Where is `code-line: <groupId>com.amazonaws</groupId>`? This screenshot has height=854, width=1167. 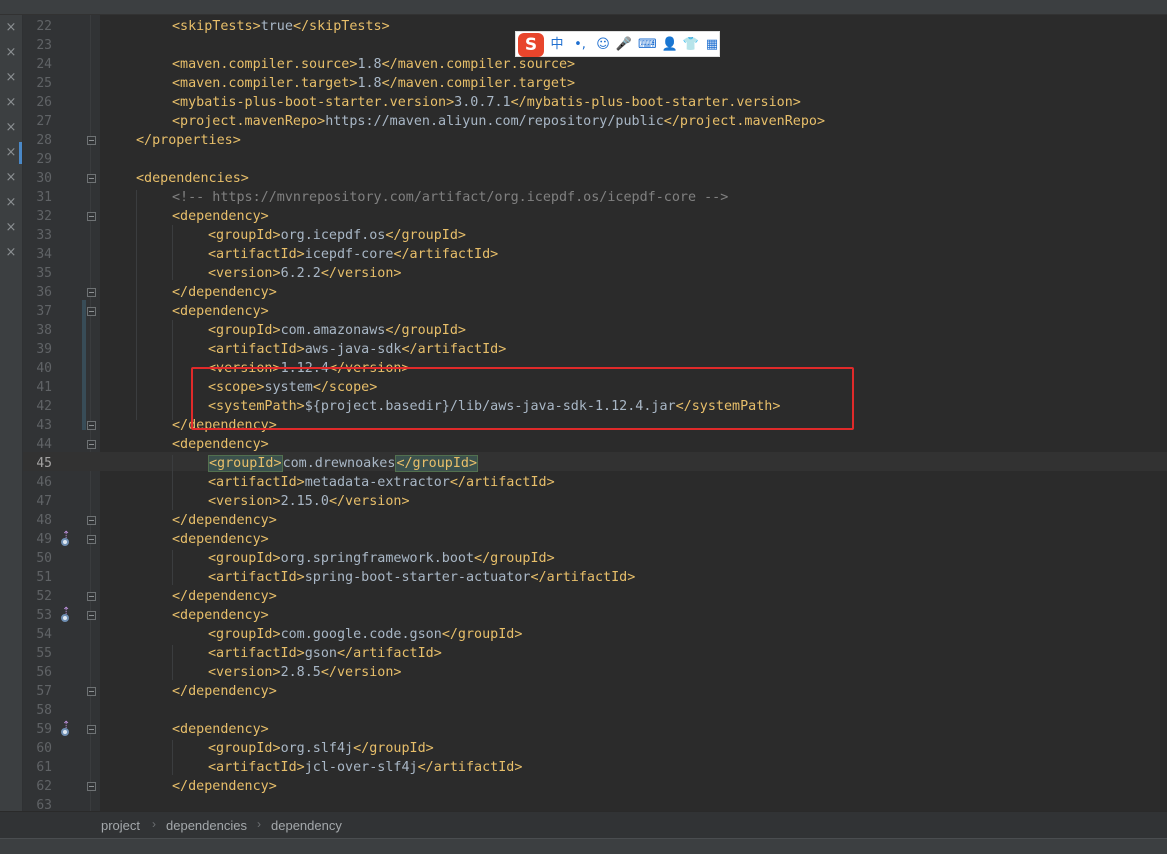
code-line: <groupId>com.amazonaws</groupId> is located at coordinates (337, 330).